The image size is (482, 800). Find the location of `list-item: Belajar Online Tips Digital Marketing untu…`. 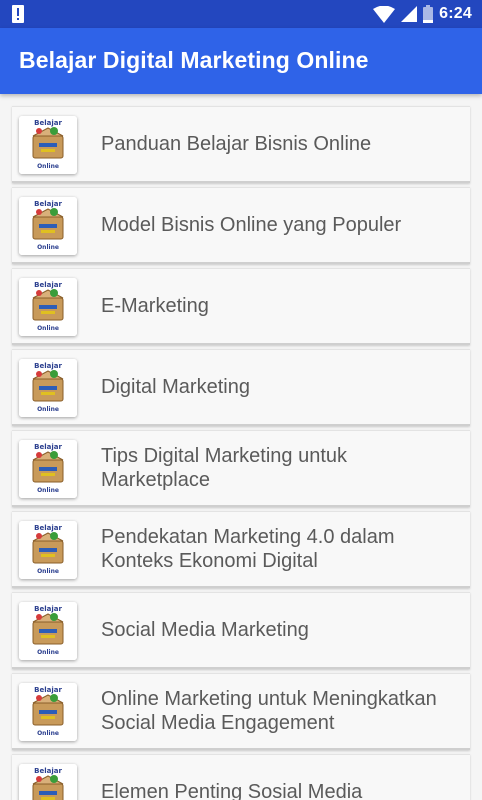

list-item: Belajar Online Tips Digital Marketing untu… is located at coordinates (241, 468).